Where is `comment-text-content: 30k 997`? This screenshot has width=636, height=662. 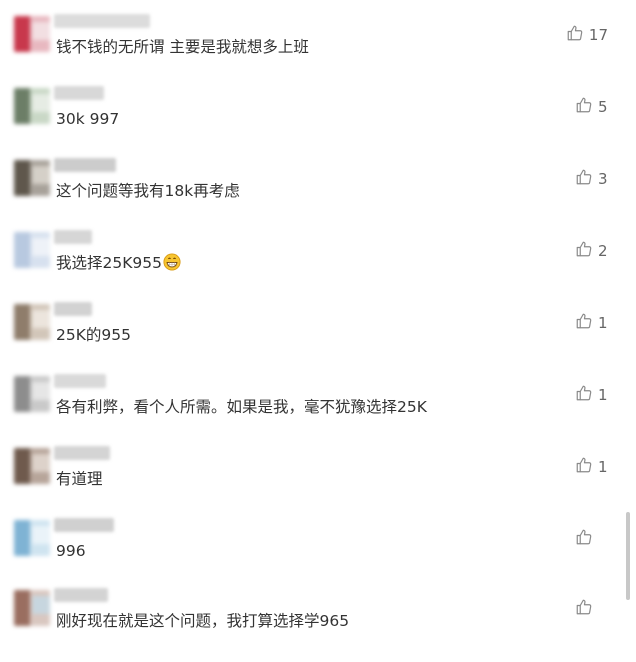
comment-text-content: 30k 997 is located at coordinates (88, 119).